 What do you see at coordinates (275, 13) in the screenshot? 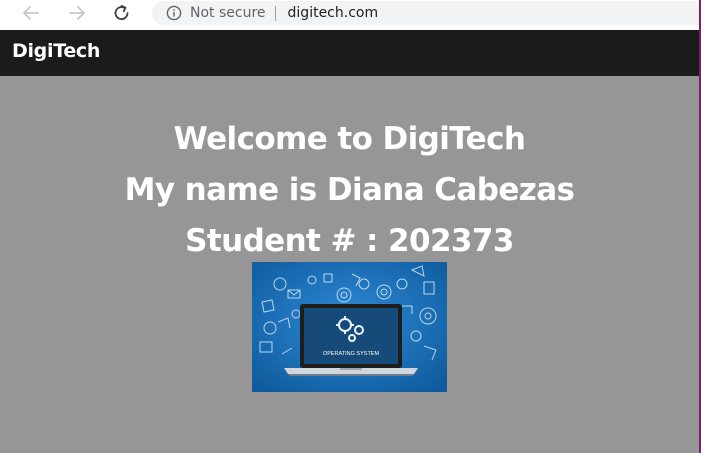
I see `address-divider` at bounding box center [275, 13].